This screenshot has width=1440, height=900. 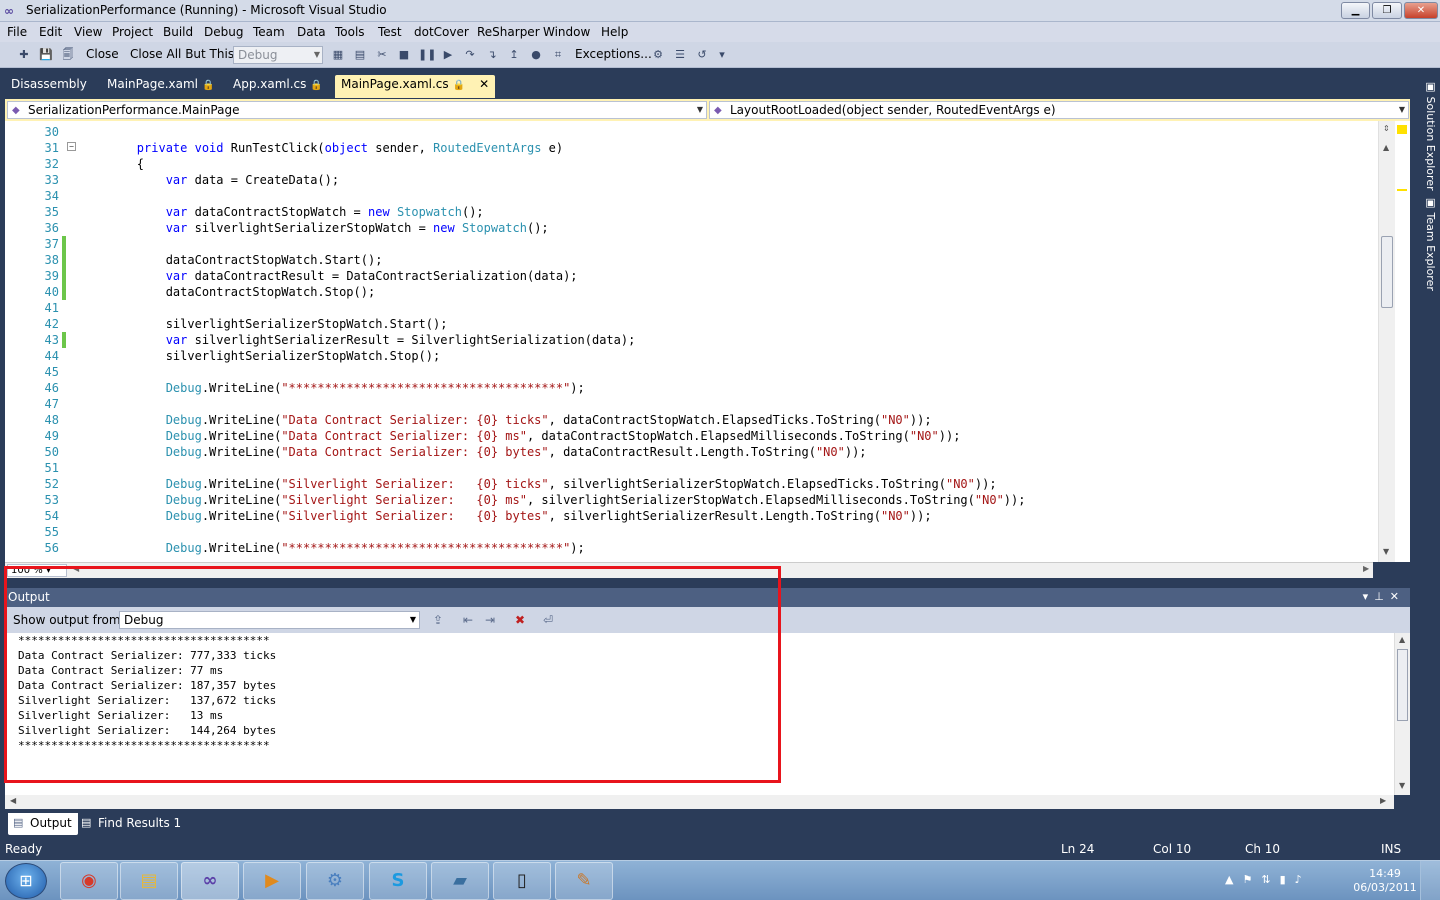 What do you see at coordinates (699, 802) in the screenshot?
I see `output-horizontal-scrollbar: ◀ ▶` at bounding box center [699, 802].